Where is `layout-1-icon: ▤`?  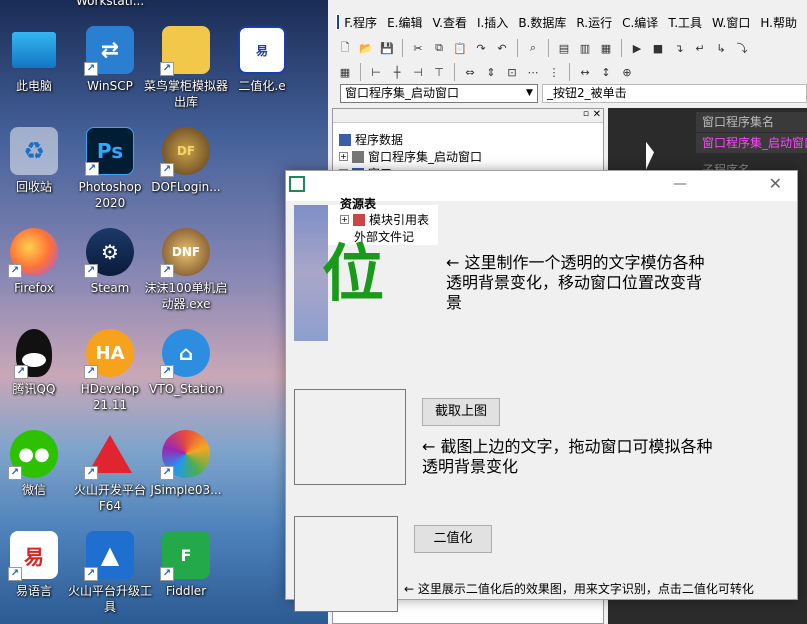 layout-1-icon: ▤ is located at coordinates (564, 48).